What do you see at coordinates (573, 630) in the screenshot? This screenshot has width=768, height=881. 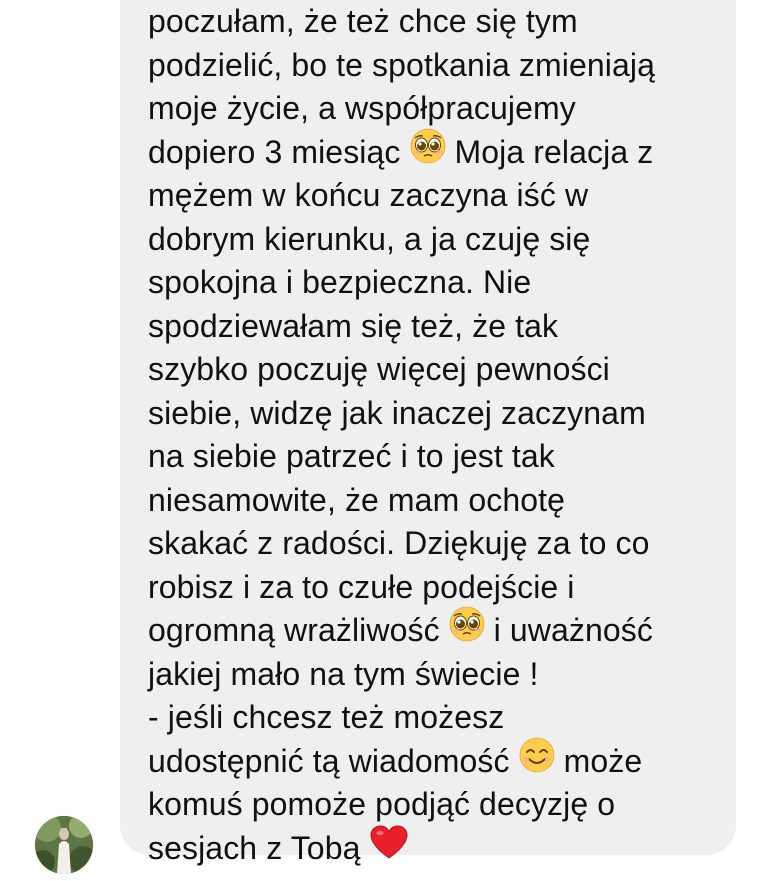 I see `message-line-part: i uważność` at bounding box center [573, 630].